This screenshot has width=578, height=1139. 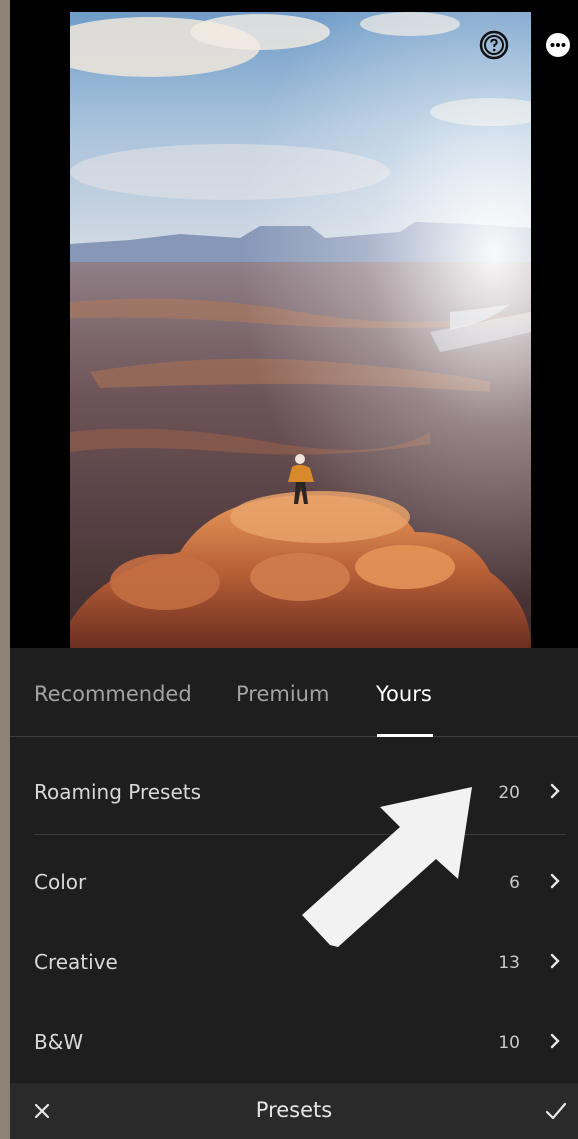 What do you see at coordinates (294, 962) in the screenshot?
I see `preset-group-creative: Creative 13` at bounding box center [294, 962].